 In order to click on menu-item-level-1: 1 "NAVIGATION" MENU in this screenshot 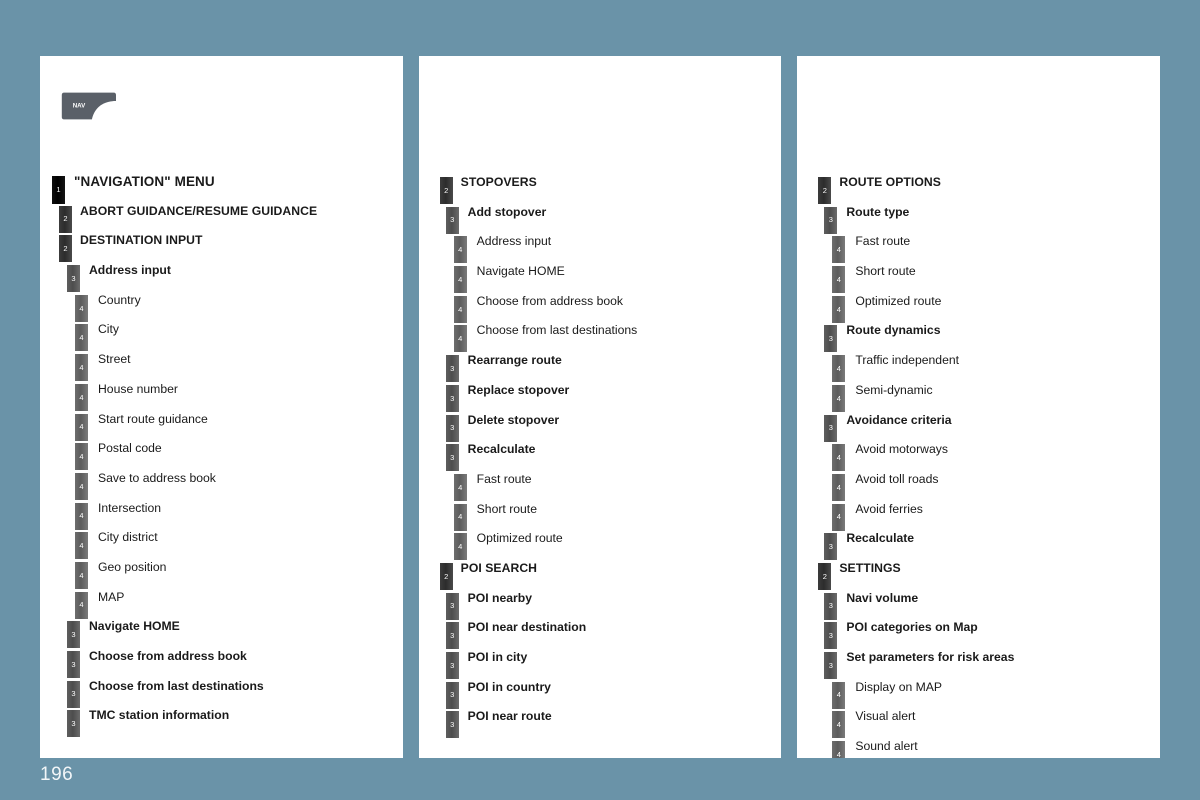, I will do `click(221, 189)`.